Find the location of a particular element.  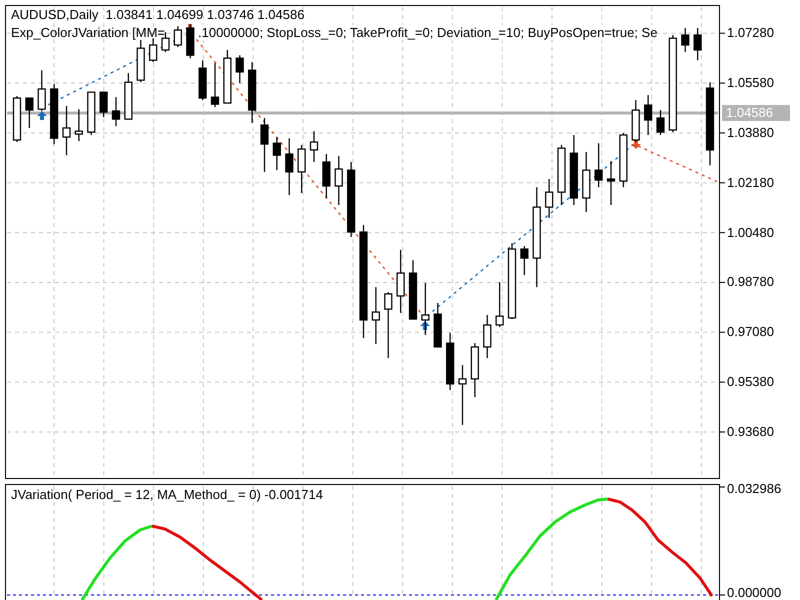

current-price-label: 1.04586 is located at coordinates (756, 113).